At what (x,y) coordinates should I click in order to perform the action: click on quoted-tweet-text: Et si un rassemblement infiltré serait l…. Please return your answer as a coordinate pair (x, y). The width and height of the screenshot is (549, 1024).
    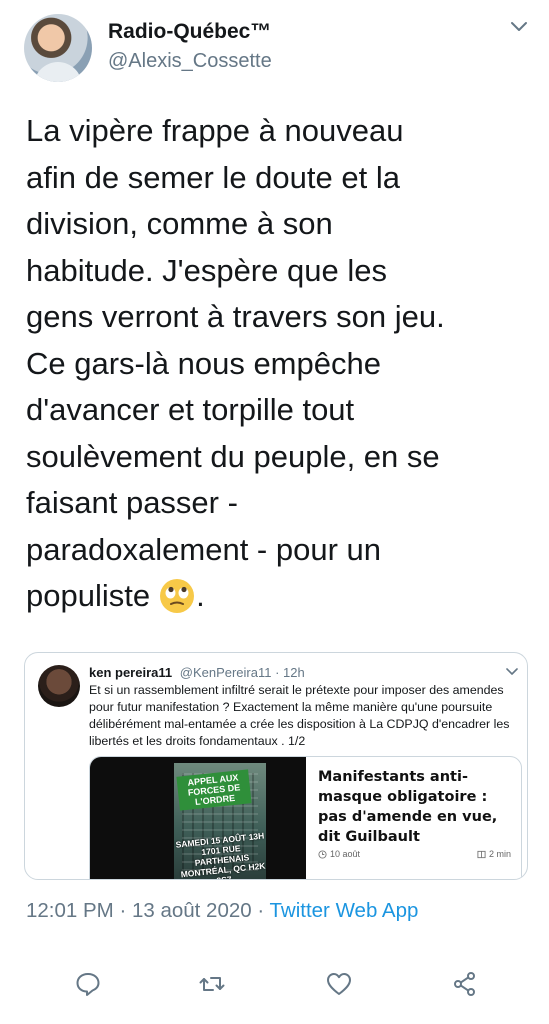
    Looking at the image, I should click on (299, 715).